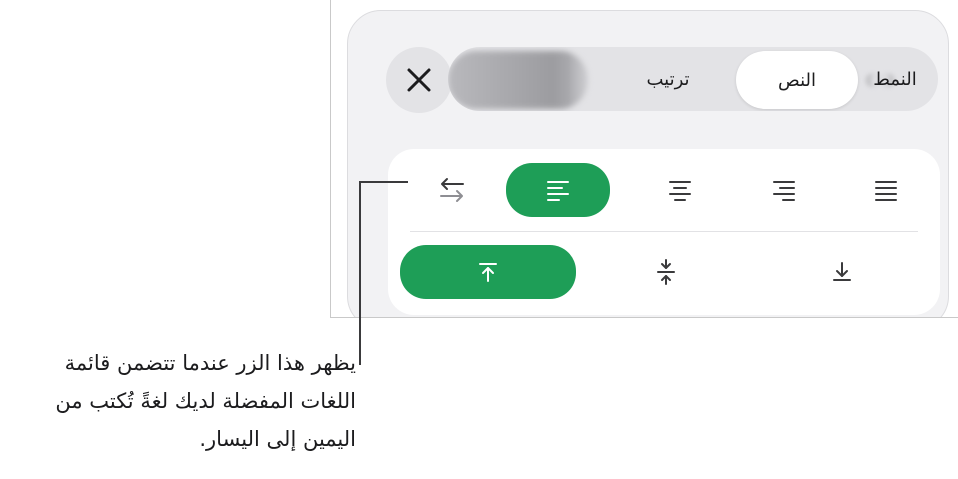  I want to click on blurred-region, so click(518, 80).